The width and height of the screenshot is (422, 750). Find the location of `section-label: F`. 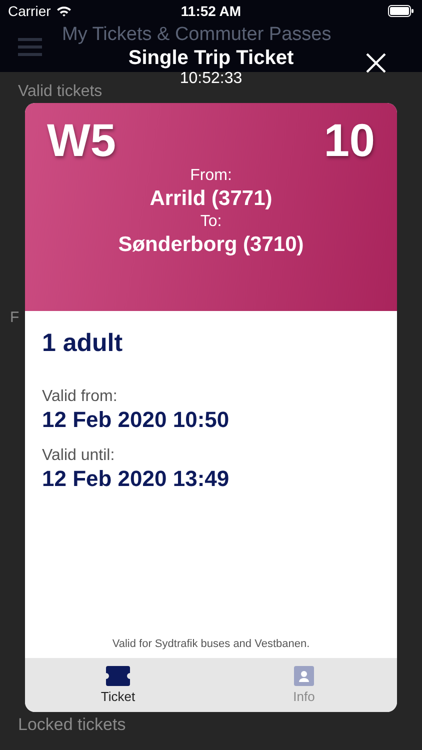

section-label: F is located at coordinates (15, 317).